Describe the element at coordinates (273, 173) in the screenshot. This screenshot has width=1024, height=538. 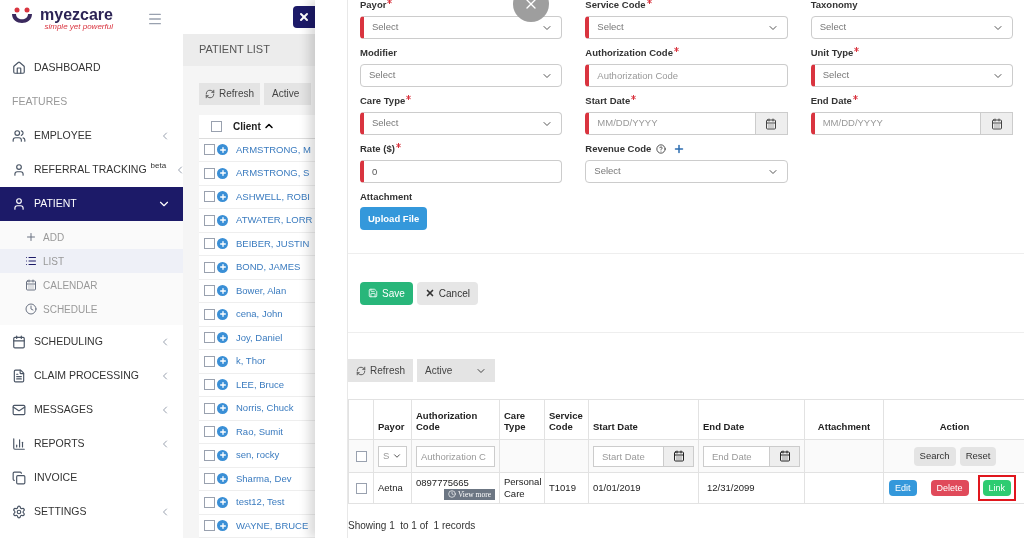
I see `patient-name: ARMSTRONG, S` at that location.